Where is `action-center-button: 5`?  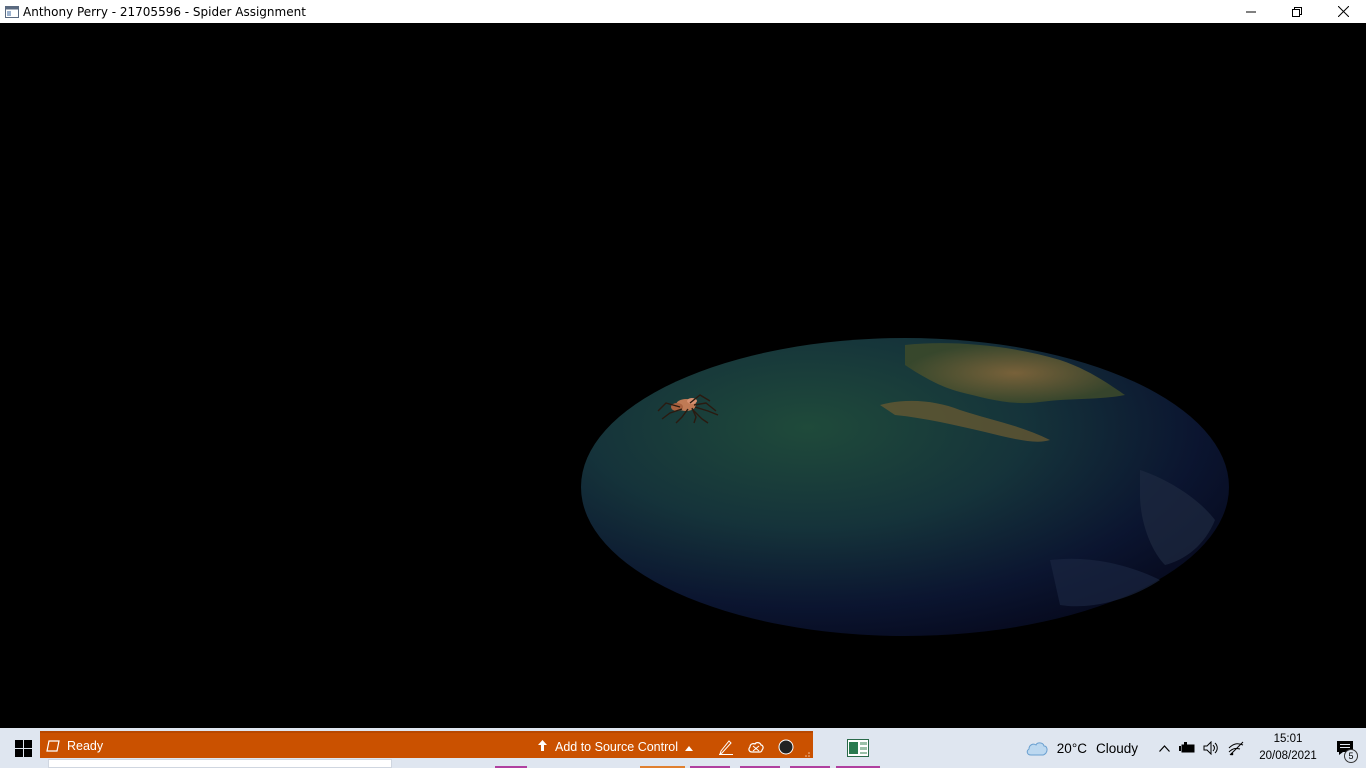
action-center-button: 5 is located at coordinates (1345, 748).